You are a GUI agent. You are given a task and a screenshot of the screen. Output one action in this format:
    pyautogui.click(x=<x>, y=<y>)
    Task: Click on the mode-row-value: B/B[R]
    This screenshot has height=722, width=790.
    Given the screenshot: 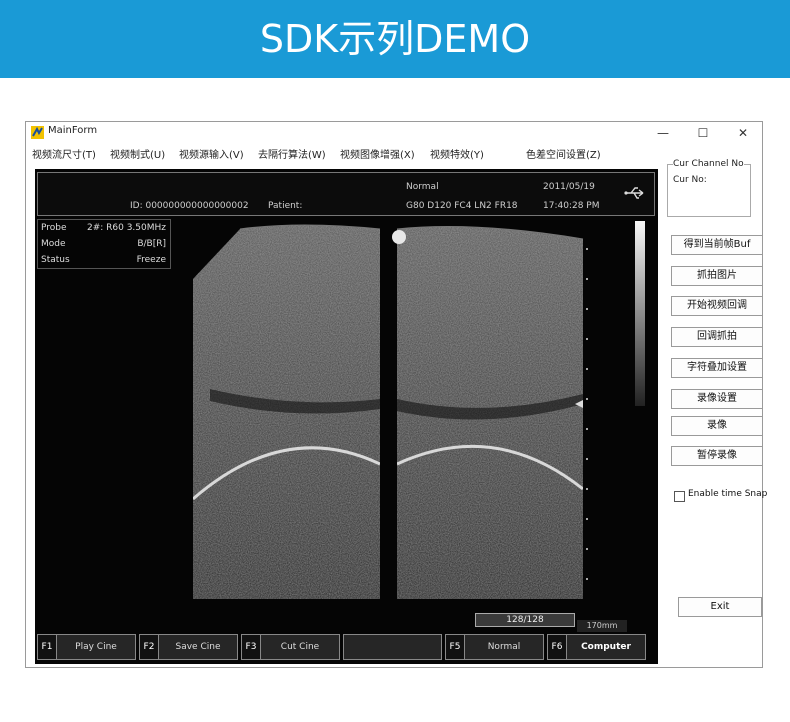 What is the action you would take?
    pyautogui.click(x=151, y=244)
    